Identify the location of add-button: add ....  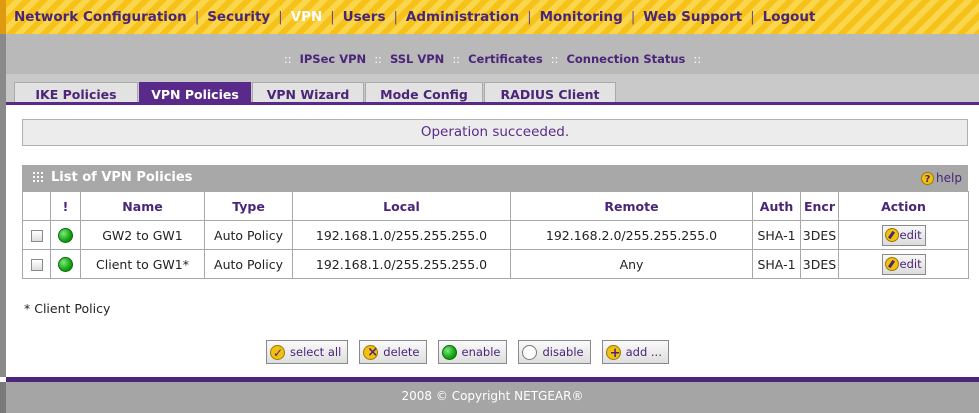
(635, 352).